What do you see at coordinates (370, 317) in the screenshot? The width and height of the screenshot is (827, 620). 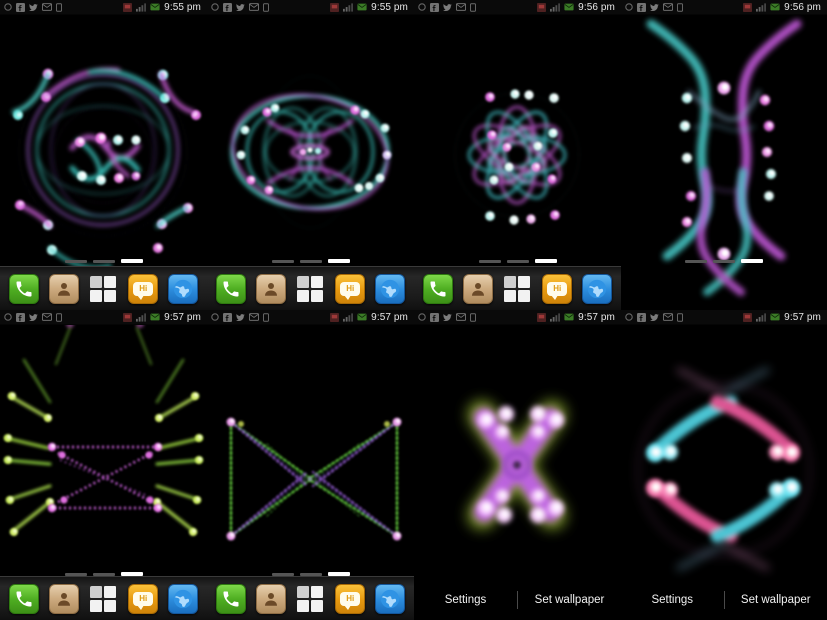 I see `status-bar-right-icons: 9:57 pm` at bounding box center [370, 317].